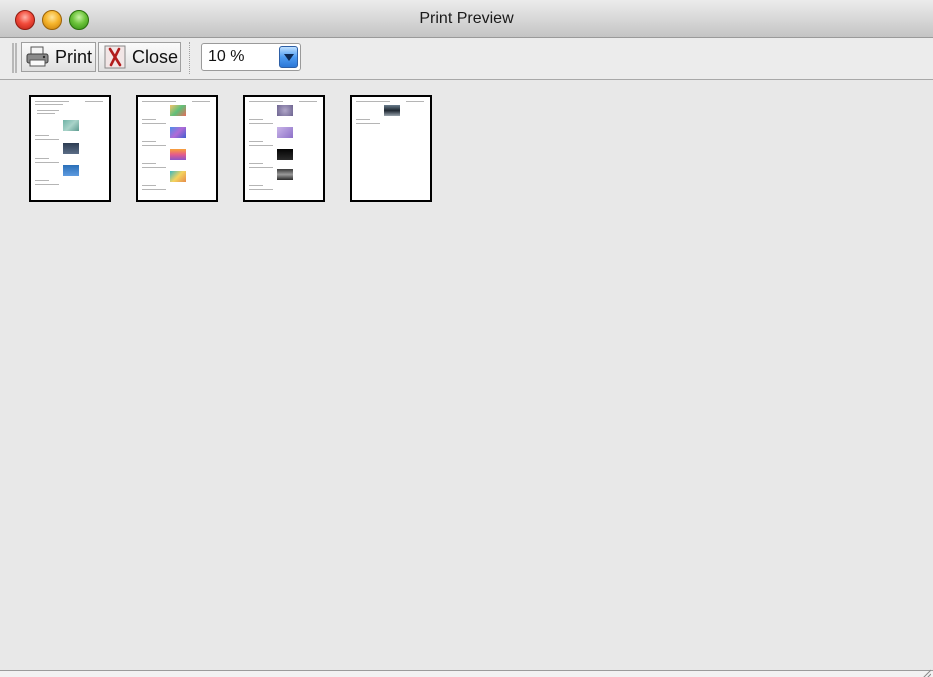  What do you see at coordinates (14, 58) in the screenshot?
I see `toolbar-grip` at bounding box center [14, 58].